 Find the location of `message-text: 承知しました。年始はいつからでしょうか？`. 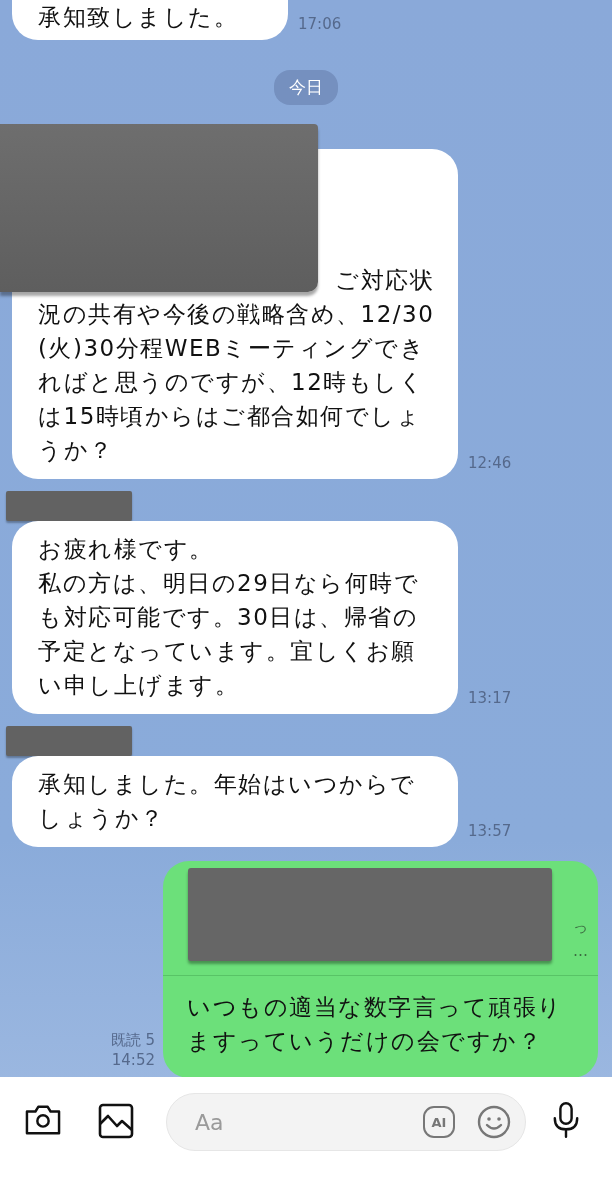

message-text: 承知しました。年始はいつからでしょうか？ is located at coordinates (227, 801).